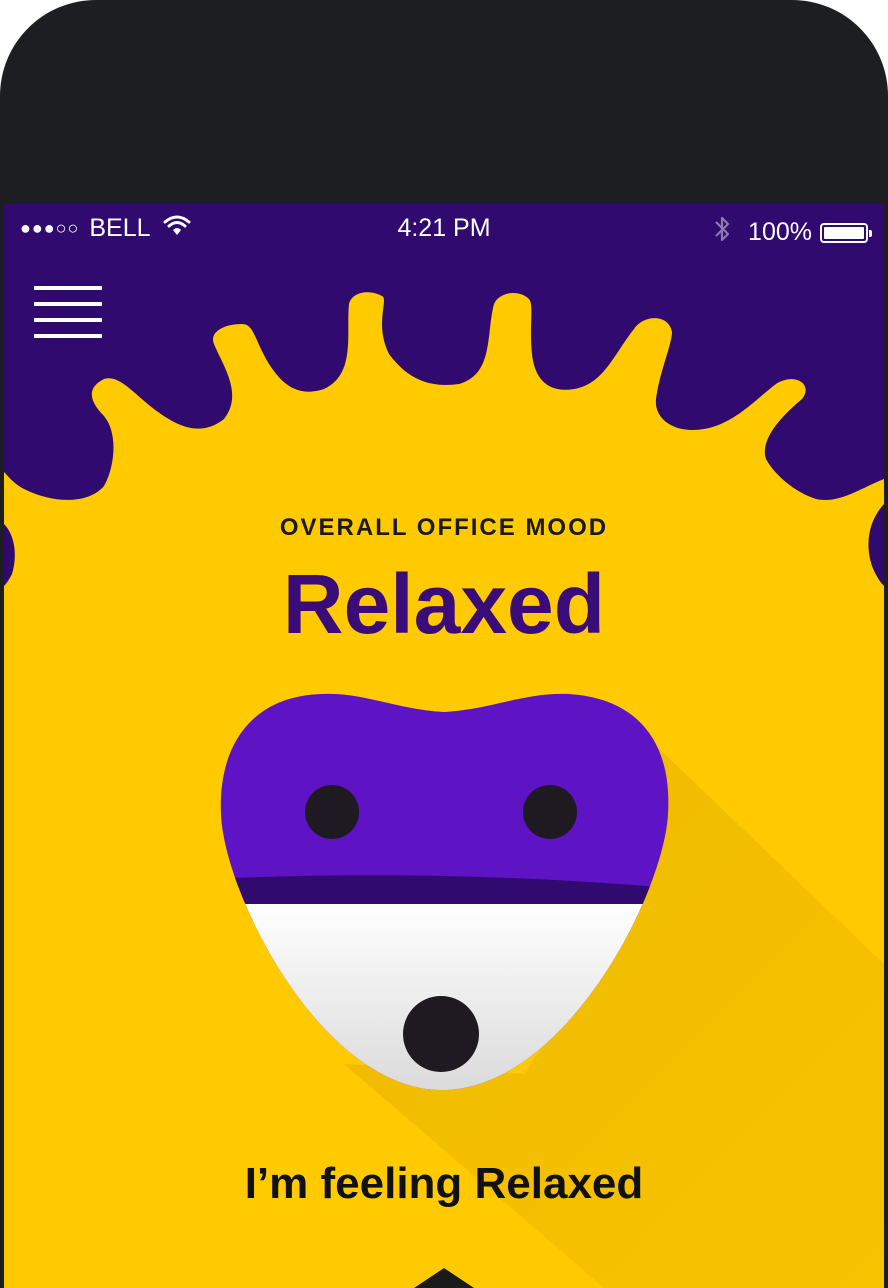 The image size is (888, 1288). Describe the element at coordinates (722, 232) in the screenshot. I see `bluetooth-icon` at that location.